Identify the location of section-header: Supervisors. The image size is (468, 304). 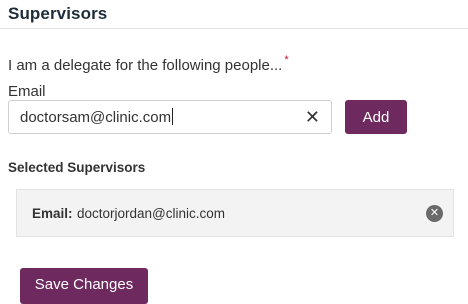
(234, 14).